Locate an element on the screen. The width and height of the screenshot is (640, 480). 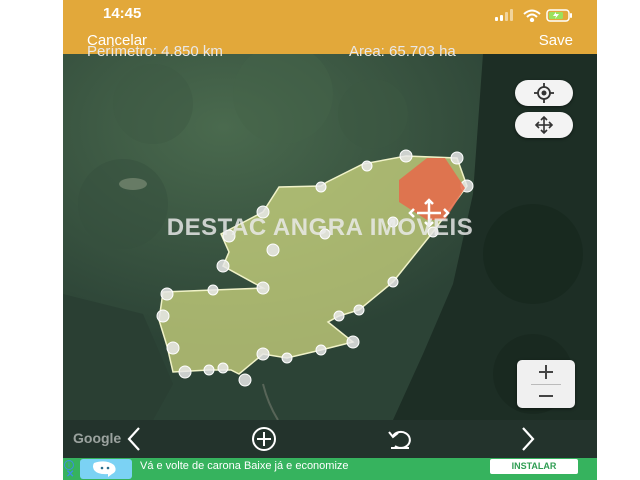
battery-icon is located at coordinates (559, 15).